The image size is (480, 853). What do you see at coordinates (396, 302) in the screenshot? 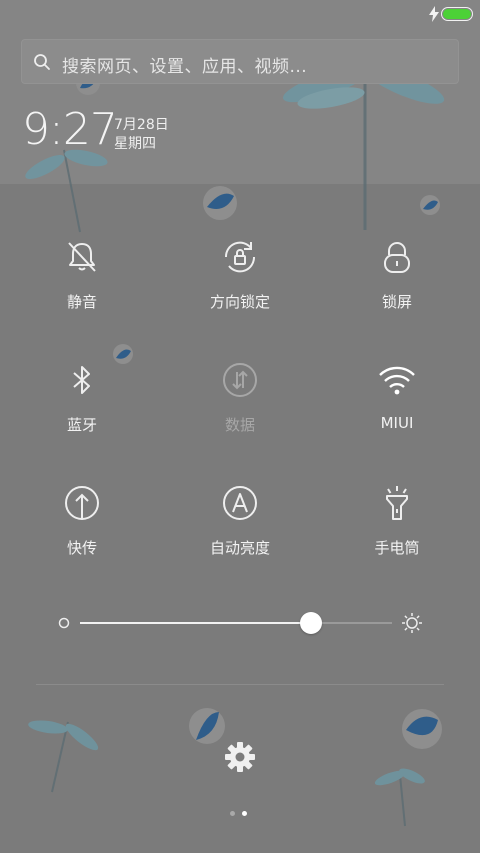
I see `toggle-label: 锁屏` at bounding box center [396, 302].